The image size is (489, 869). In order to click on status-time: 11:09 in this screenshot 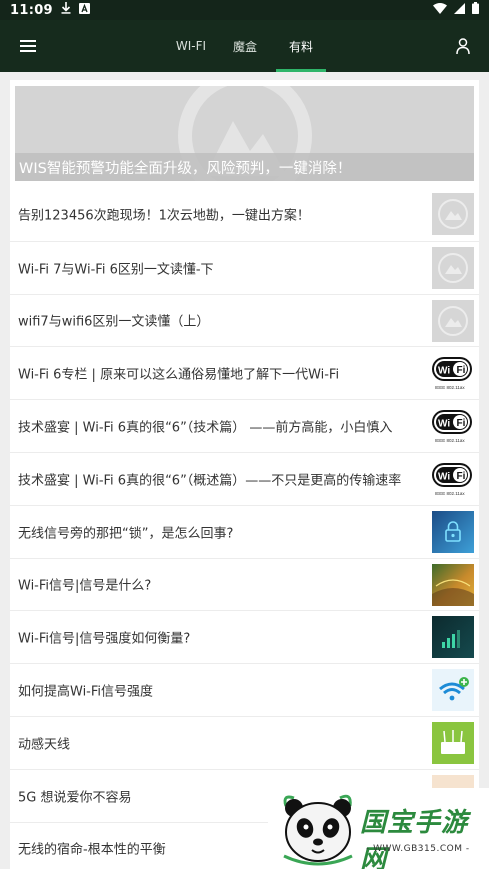, I will do `click(31, 10)`.